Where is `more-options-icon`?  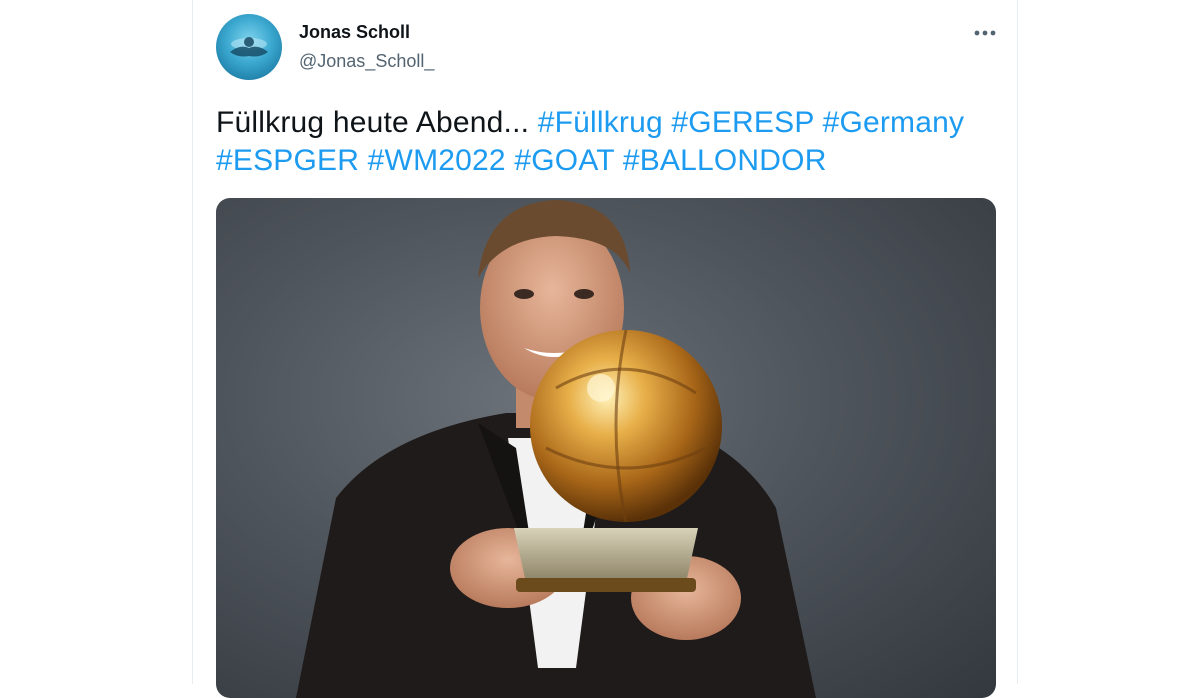 more-options-icon is located at coordinates (985, 33).